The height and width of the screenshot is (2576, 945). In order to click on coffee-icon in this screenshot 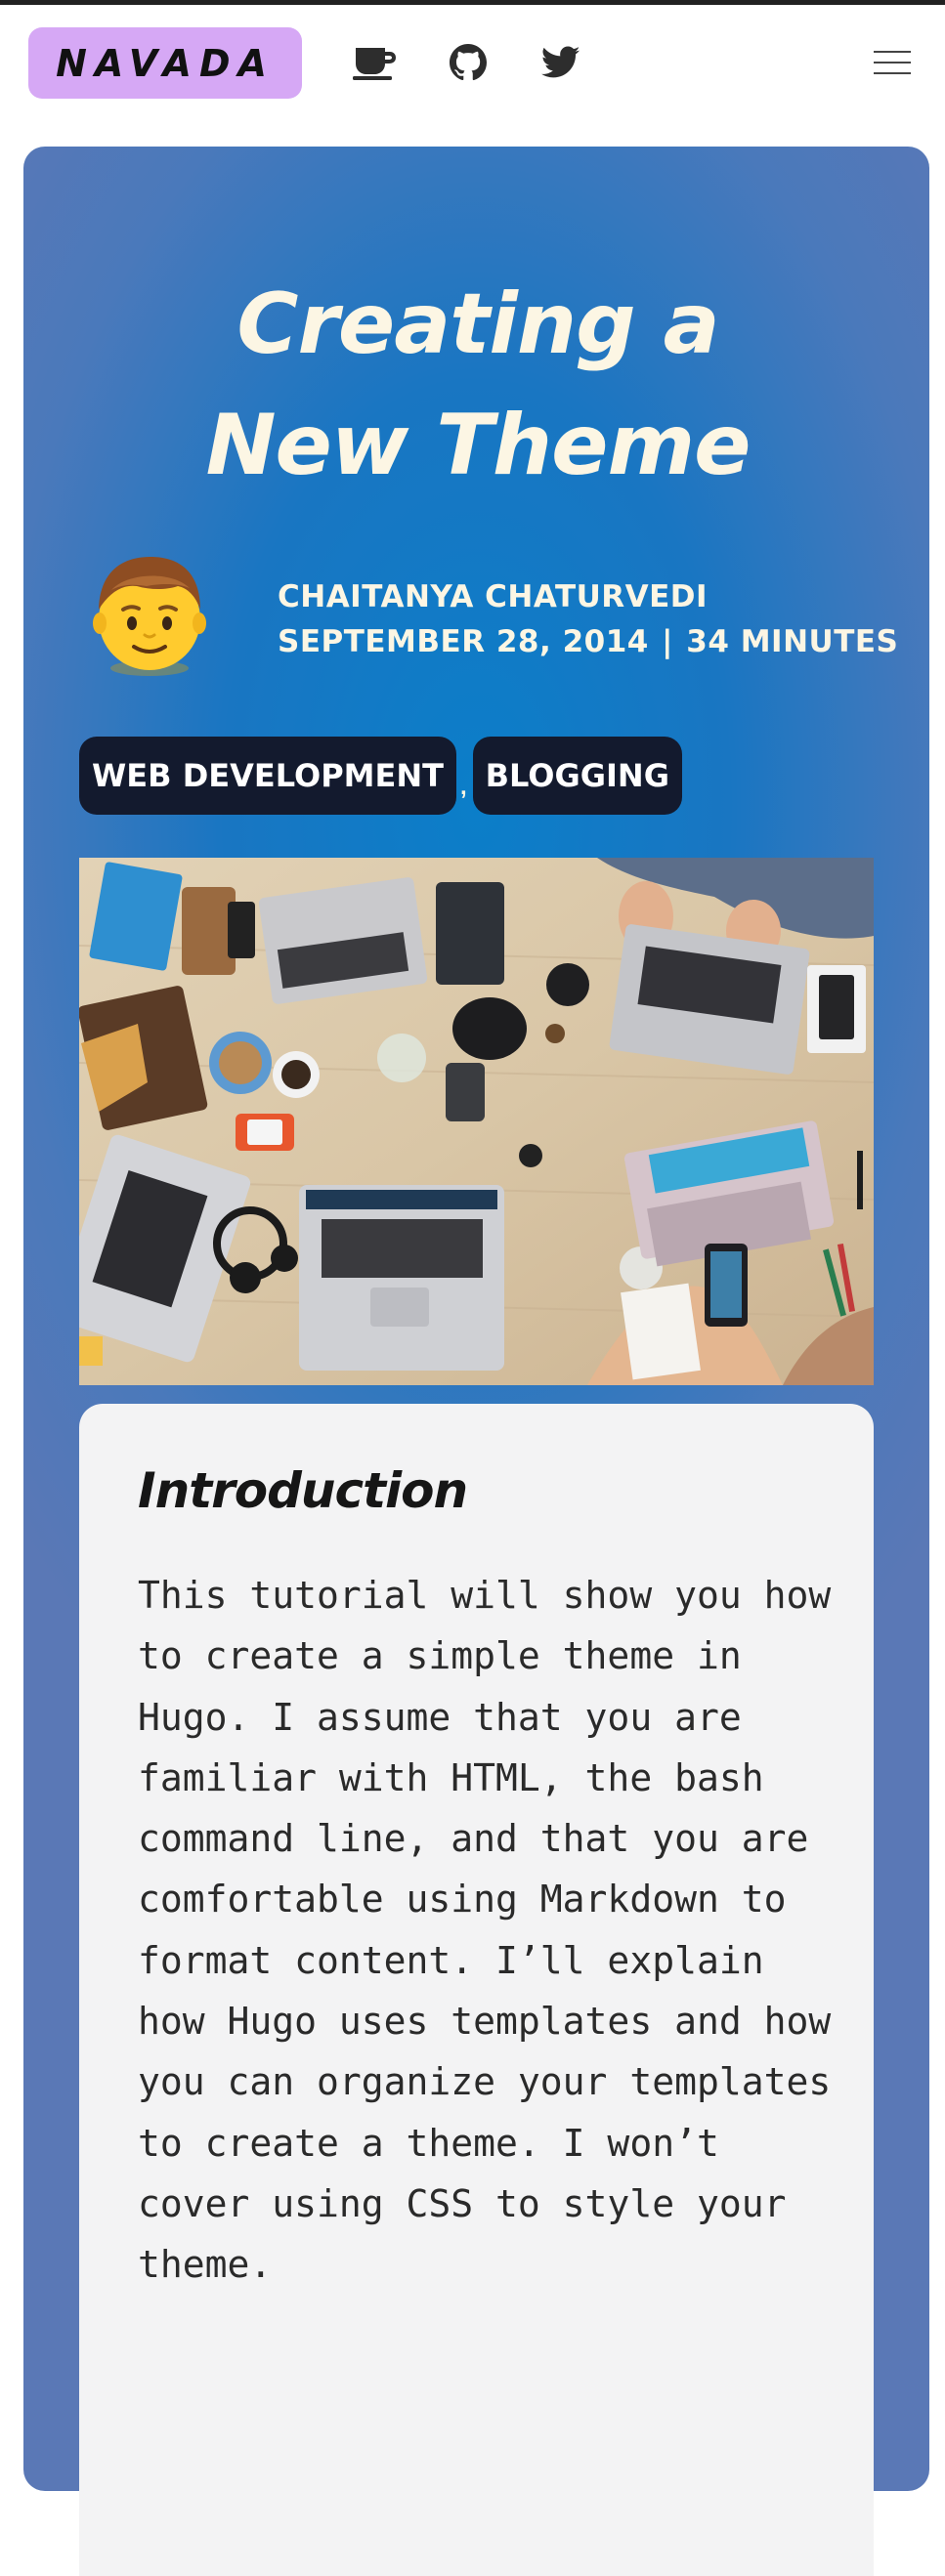, I will do `click(375, 62)`.